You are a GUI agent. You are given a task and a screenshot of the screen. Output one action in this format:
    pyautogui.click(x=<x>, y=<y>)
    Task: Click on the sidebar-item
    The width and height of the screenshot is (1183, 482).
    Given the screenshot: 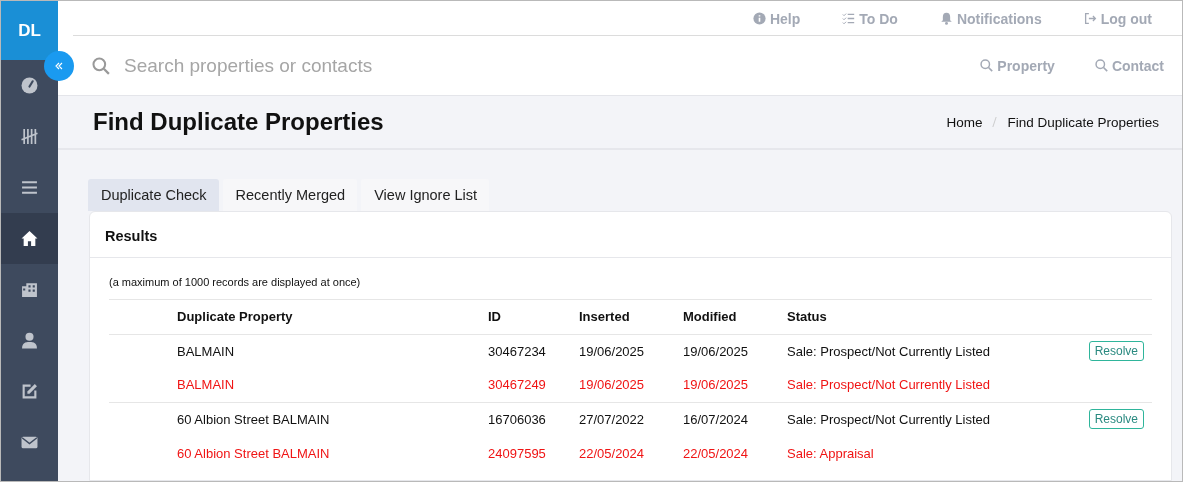 What is the action you would take?
    pyautogui.click(x=29, y=238)
    